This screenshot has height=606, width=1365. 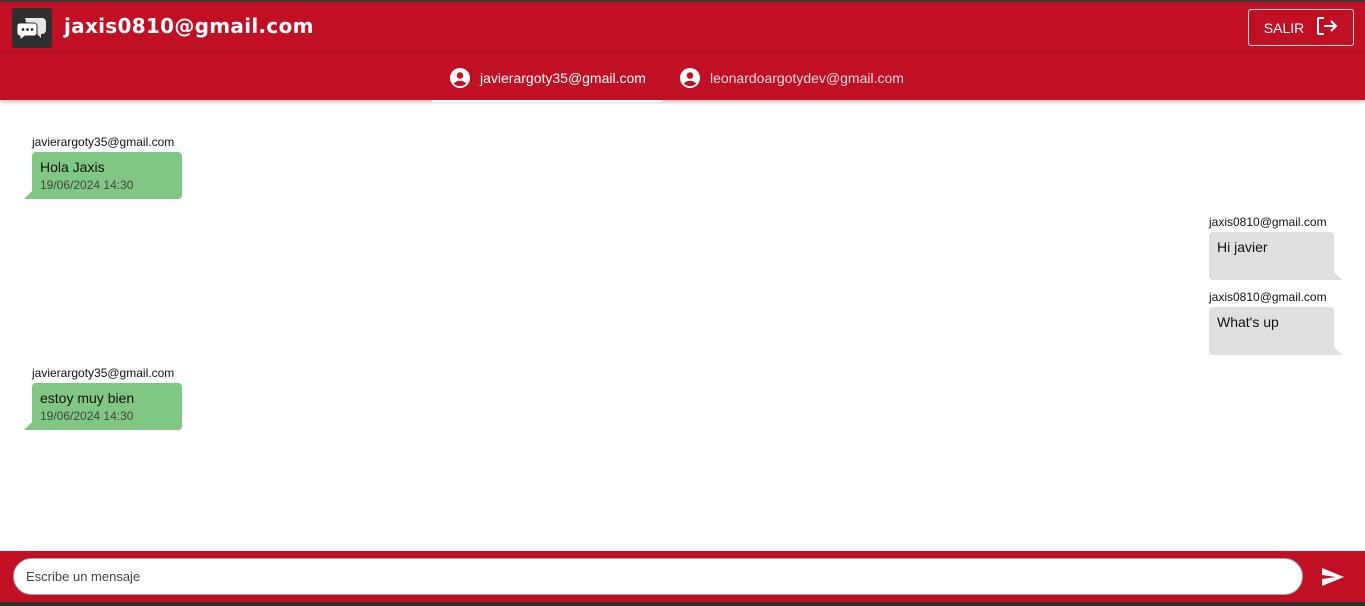 I want to click on logout-button: SALIR, so click(x=1301, y=27).